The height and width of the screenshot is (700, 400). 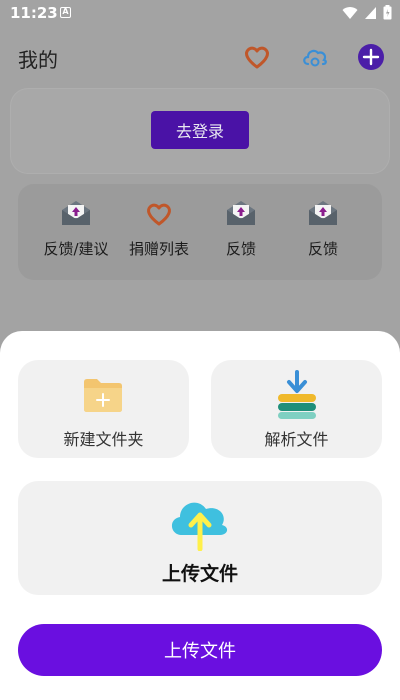 What do you see at coordinates (199, 574) in the screenshot?
I see `upload-file-tile-label: 上传文件` at bounding box center [199, 574].